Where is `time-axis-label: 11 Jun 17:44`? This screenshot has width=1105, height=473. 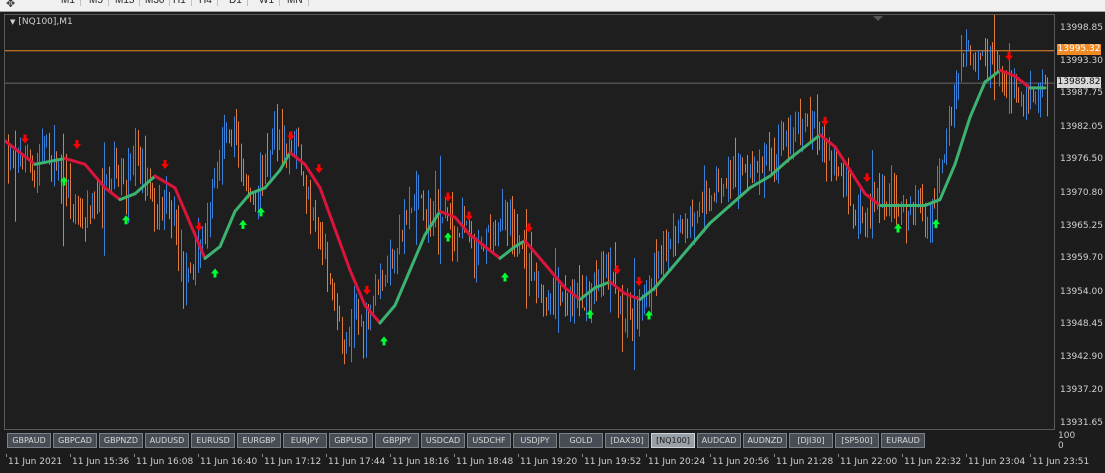
time-axis-label: 11 Jun 17:44 is located at coordinates (357, 462).